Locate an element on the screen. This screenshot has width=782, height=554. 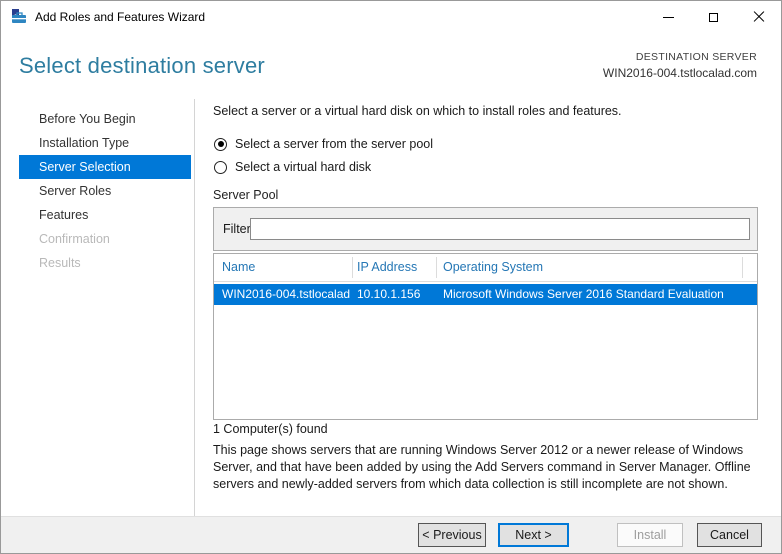
radio-button-selected-icon is located at coordinates (220, 144).